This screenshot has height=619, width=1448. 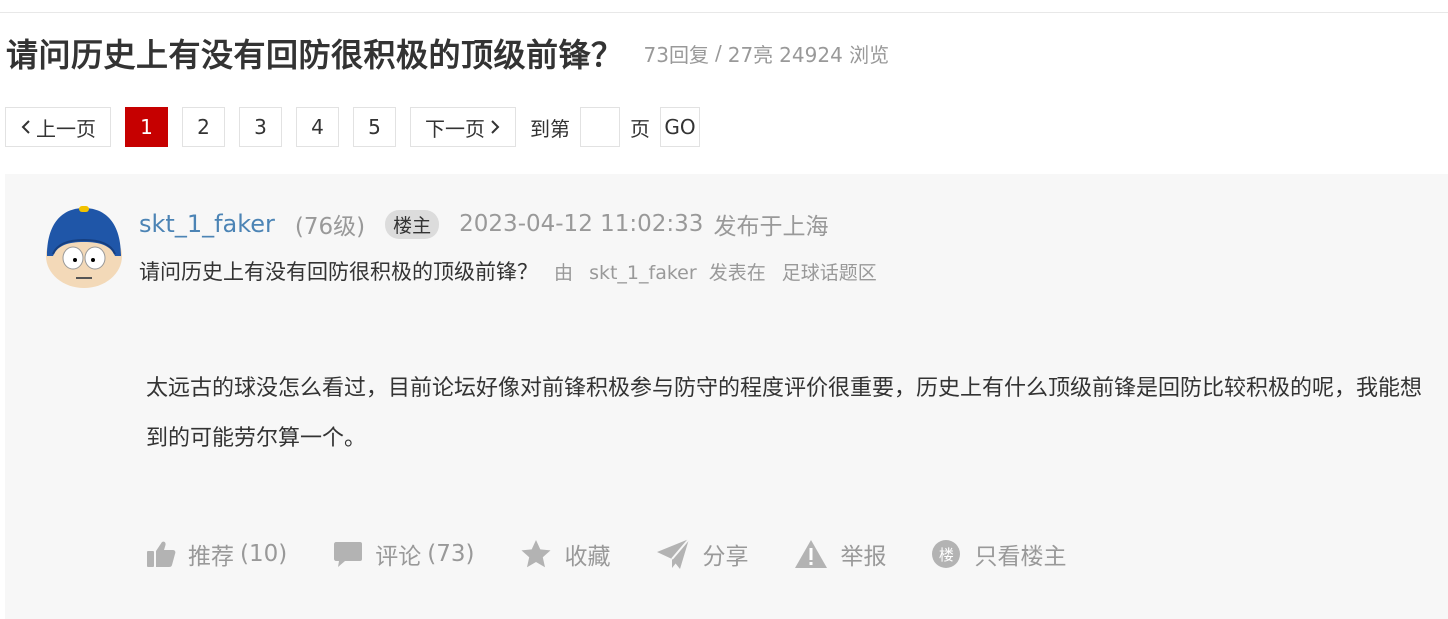 I want to click on post-source: 由 skt_1_faker 发表在 足球话题区, so click(x=720, y=271).